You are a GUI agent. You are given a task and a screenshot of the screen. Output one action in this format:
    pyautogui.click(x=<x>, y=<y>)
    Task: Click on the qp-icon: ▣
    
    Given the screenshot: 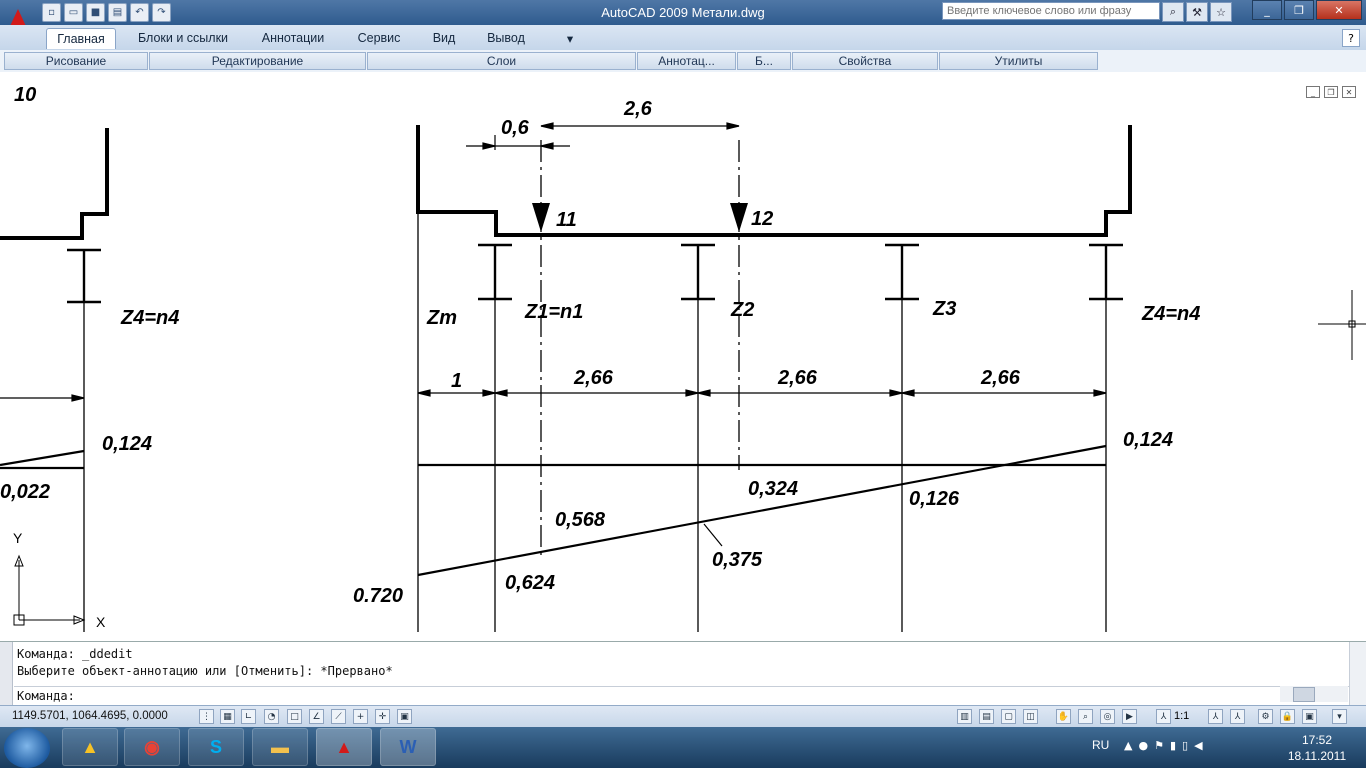 What is the action you would take?
    pyautogui.click(x=404, y=716)
    